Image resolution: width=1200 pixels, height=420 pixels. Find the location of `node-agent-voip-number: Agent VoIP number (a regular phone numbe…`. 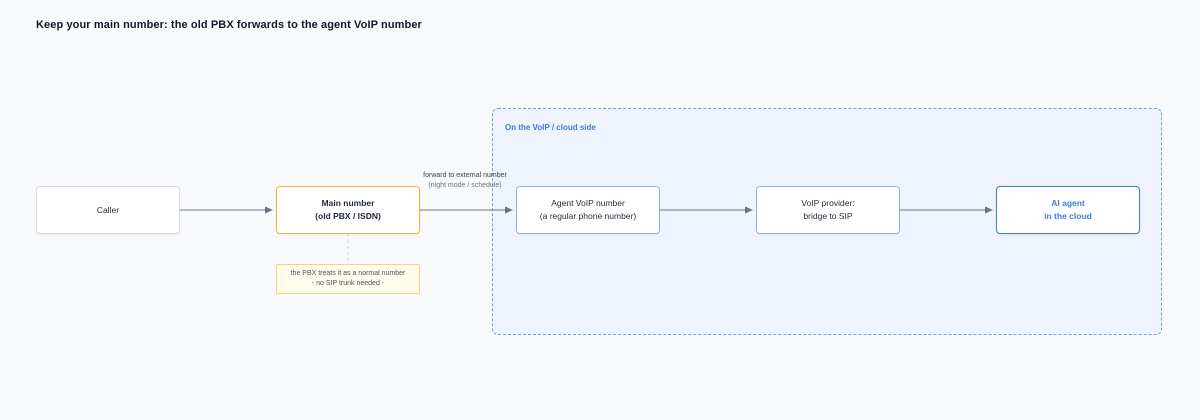

node-agent-voip-number: Agent VoIP number (a regular phone numbe… is located at coordinates (588, 210).